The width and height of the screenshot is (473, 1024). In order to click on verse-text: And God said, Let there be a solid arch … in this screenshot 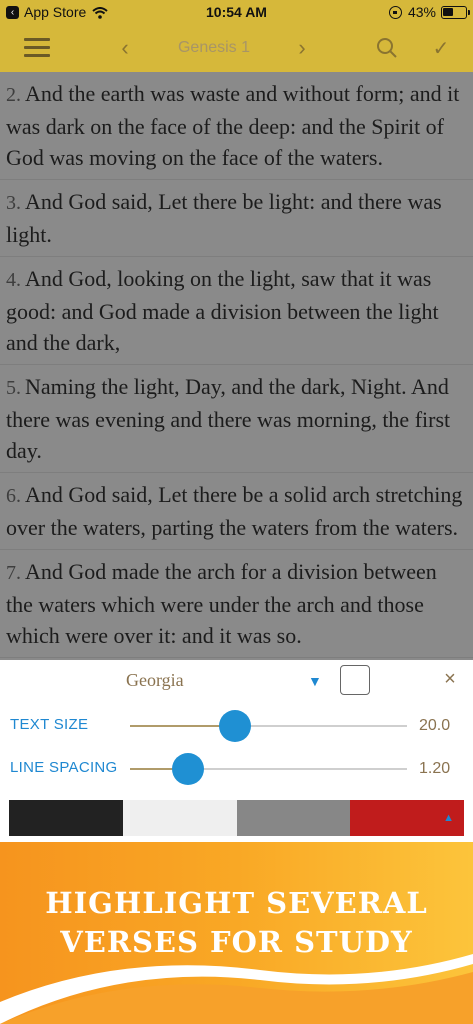, I will do `click(234, 511)`.